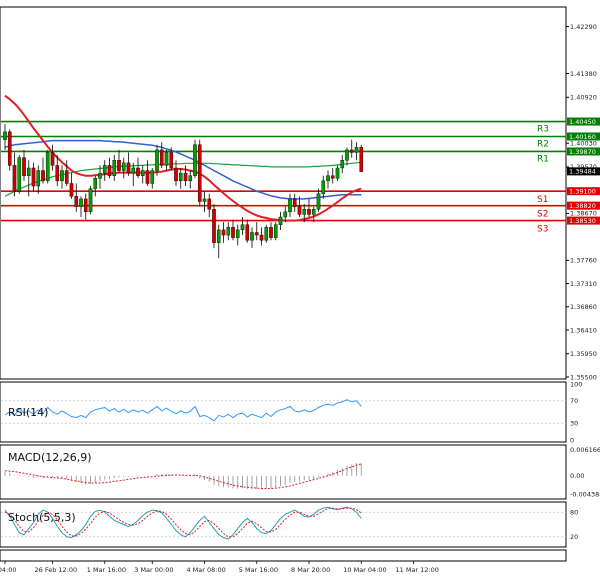 The height and width of the screenshot is (579, 600). I want to click on resistance-r1-name: R1, so click(543, 159).